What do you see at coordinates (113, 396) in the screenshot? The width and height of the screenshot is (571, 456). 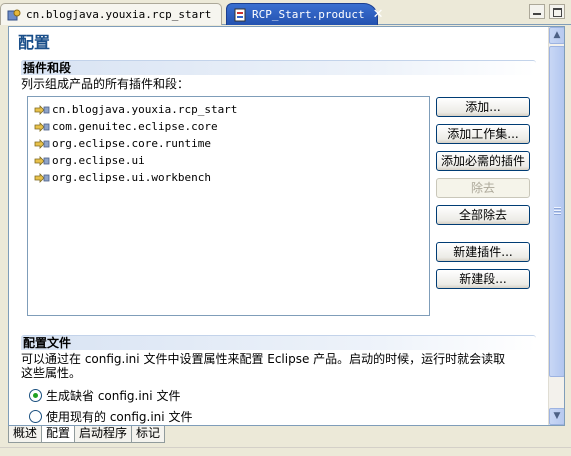 I see `radio-label: 生成缺省 config.ini 文件` at bounding box center [113, 396].